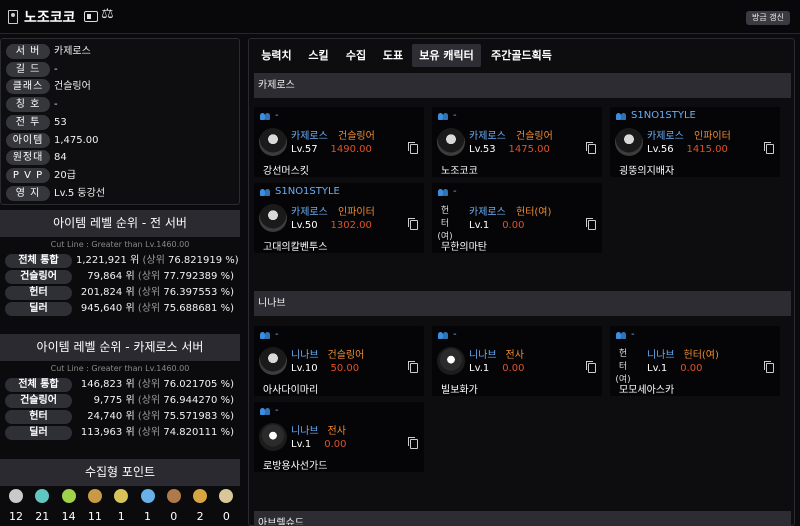 This screenshot has height=526, width=800. What do you see at coordinates (108, 400) in the screenshot?
I see `rank-number: 9,775` at bounding box center [108, 400].